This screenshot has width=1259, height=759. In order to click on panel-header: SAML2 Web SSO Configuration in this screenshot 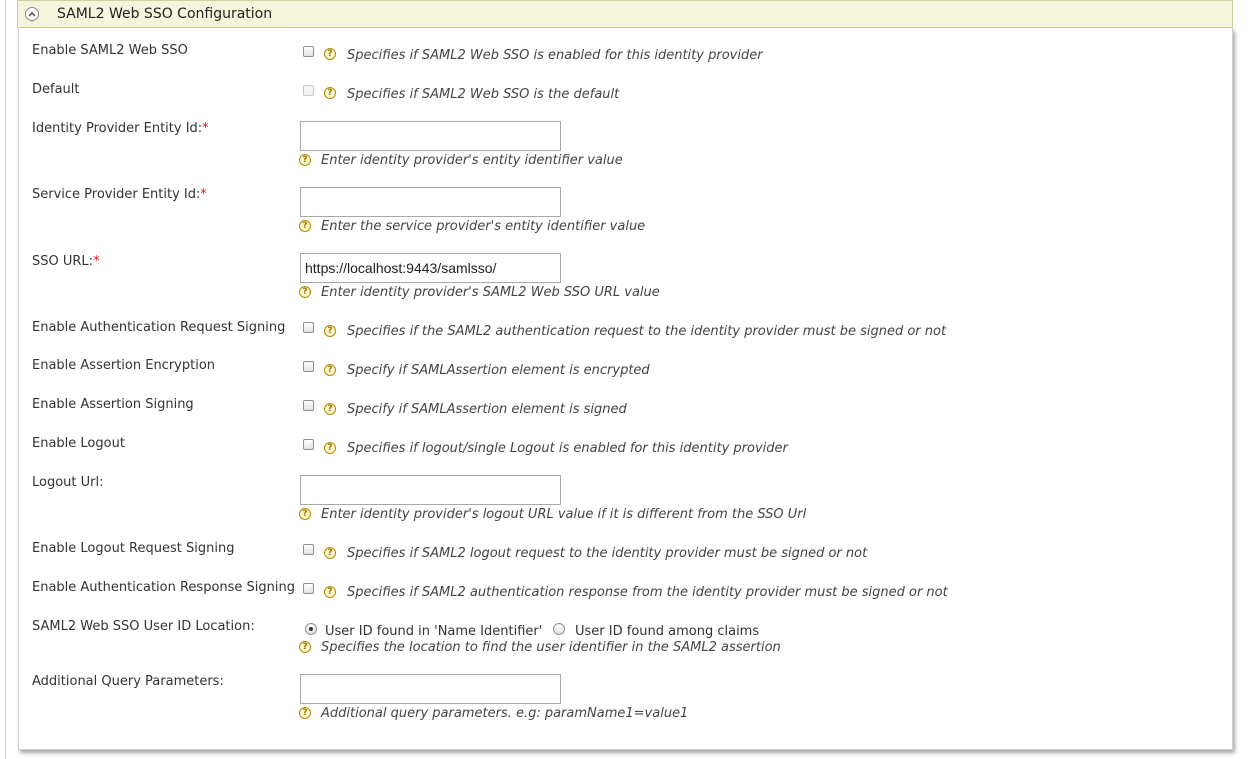, I will do `click(625, 14)`.